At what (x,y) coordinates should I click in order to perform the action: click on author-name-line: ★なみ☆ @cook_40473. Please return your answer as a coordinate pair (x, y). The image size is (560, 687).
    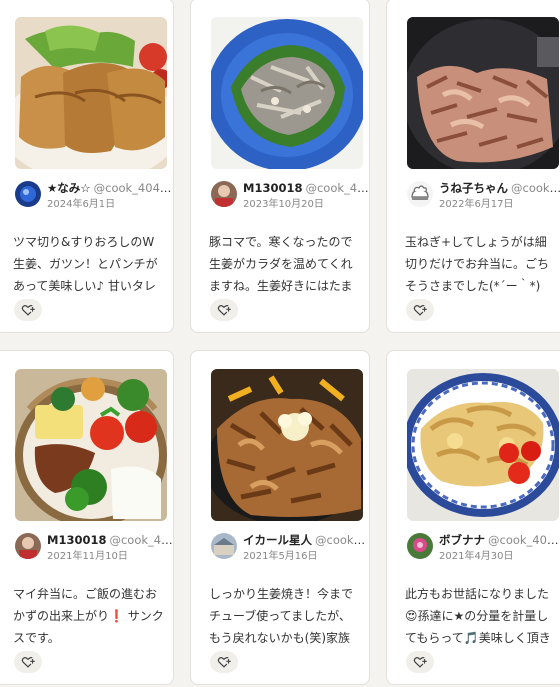
    Looking at the image, I should click on (110, 188).